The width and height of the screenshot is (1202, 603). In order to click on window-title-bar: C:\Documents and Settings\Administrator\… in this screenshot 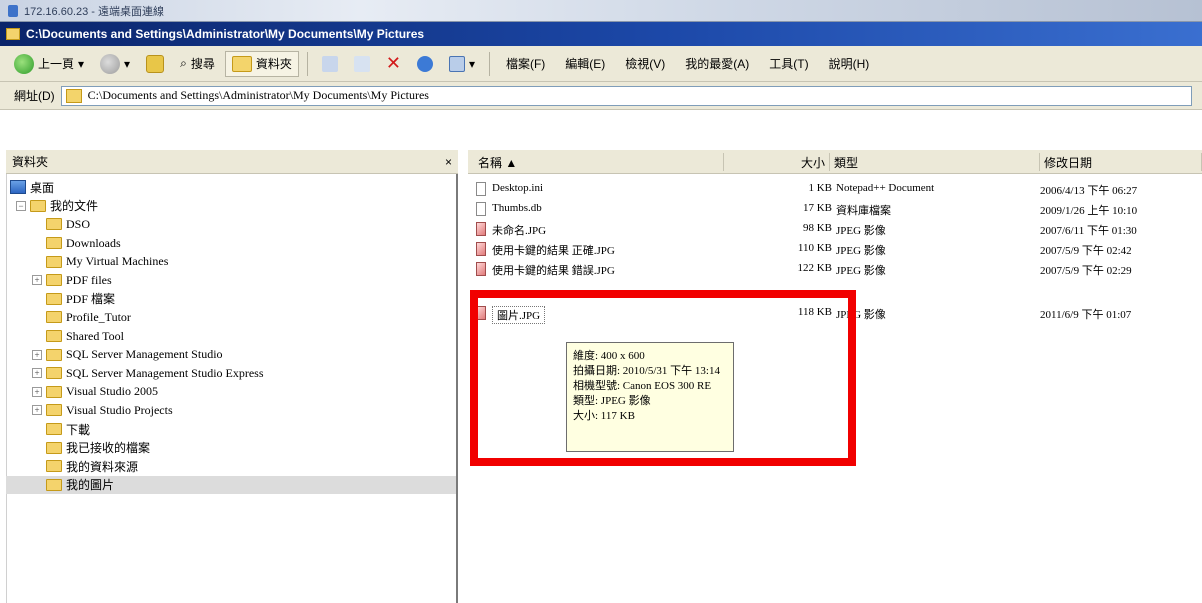, I will do `click(601, 34)`.